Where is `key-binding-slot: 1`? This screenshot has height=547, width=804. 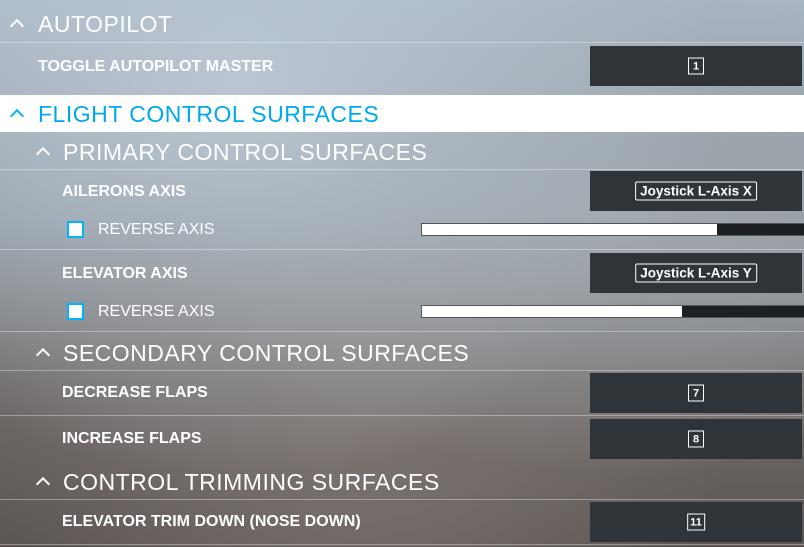
key-binding-slot: 1 is located at coordinates (696, 66).